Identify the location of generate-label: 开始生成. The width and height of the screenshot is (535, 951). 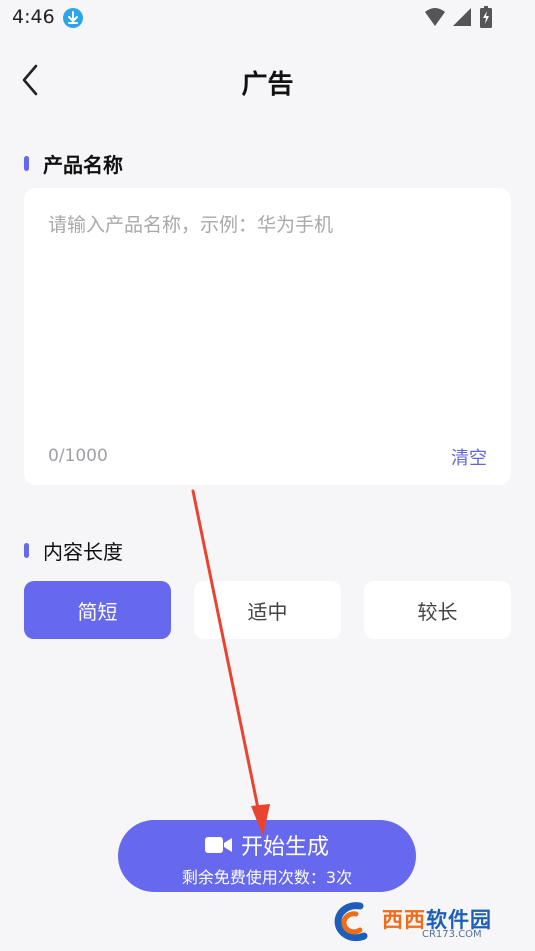
(284, 847).